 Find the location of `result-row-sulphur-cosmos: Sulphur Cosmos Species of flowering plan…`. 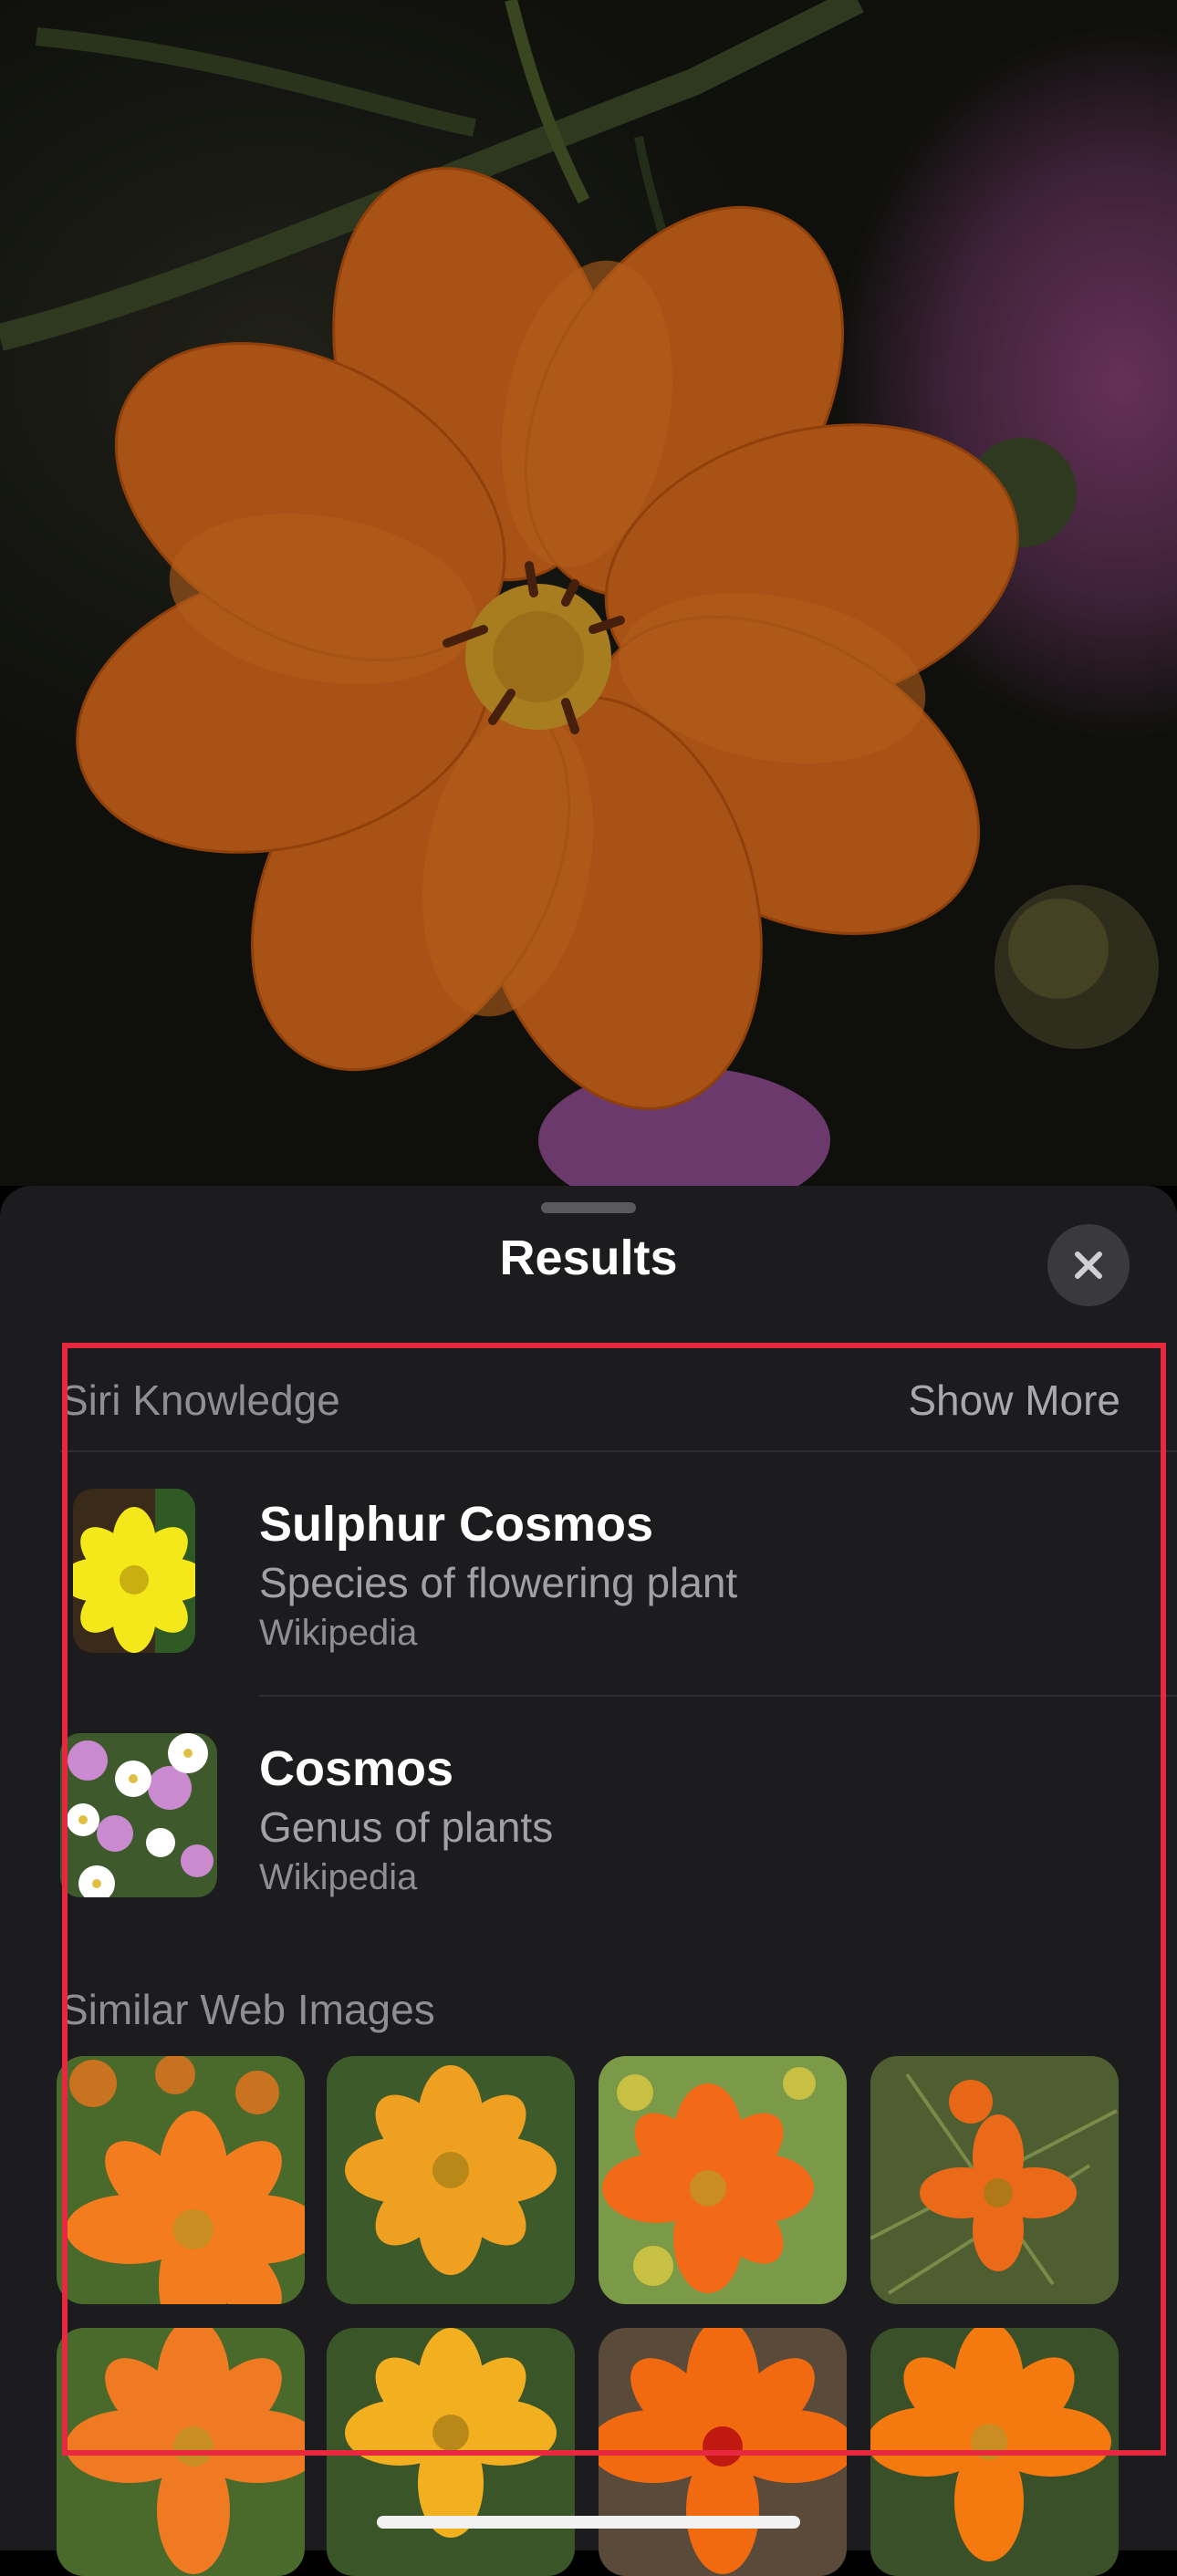

result-row-sulphur-cosmos: Sulphur Cosmos Species of flowering plan… is located at coordinates (619, 1607).